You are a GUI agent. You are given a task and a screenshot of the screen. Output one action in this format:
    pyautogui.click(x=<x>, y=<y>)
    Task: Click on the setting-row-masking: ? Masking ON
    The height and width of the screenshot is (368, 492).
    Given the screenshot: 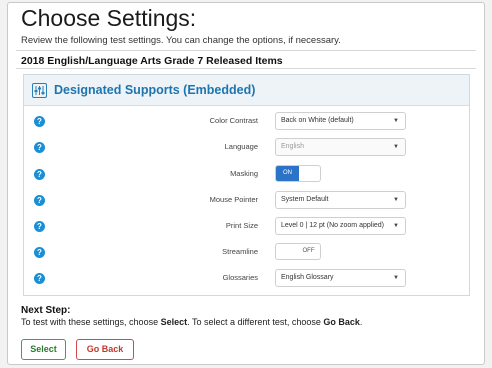 What is the action you would take?
    pyautogui.click(x=246, y=176)
    